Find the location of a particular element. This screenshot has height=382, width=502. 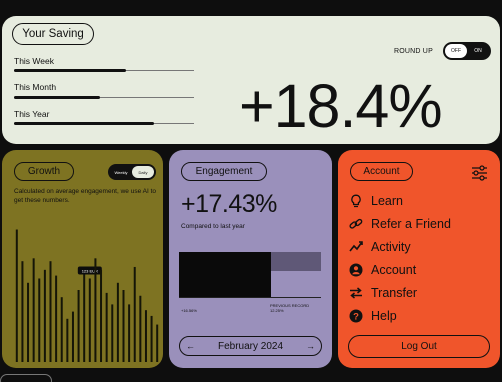

account-title: Account is located at coordinates (381, 171).